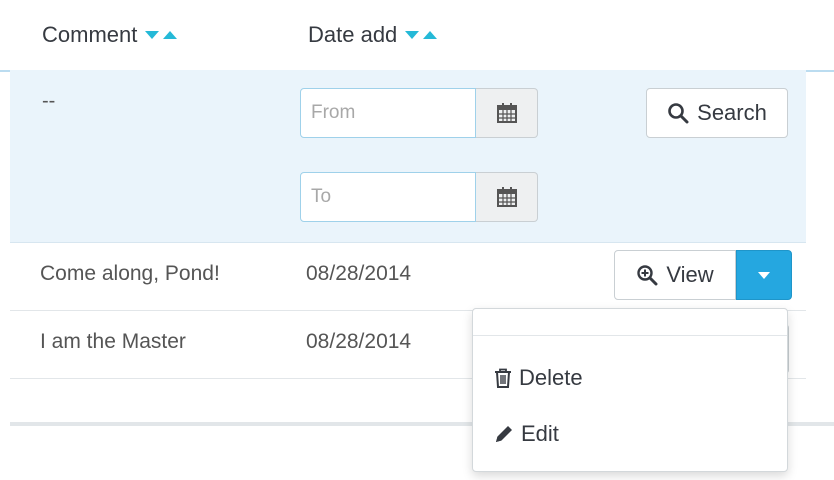 This screenshot has height=480, width=834. I want to click on date-from-calendar-button, so click(507, 113).